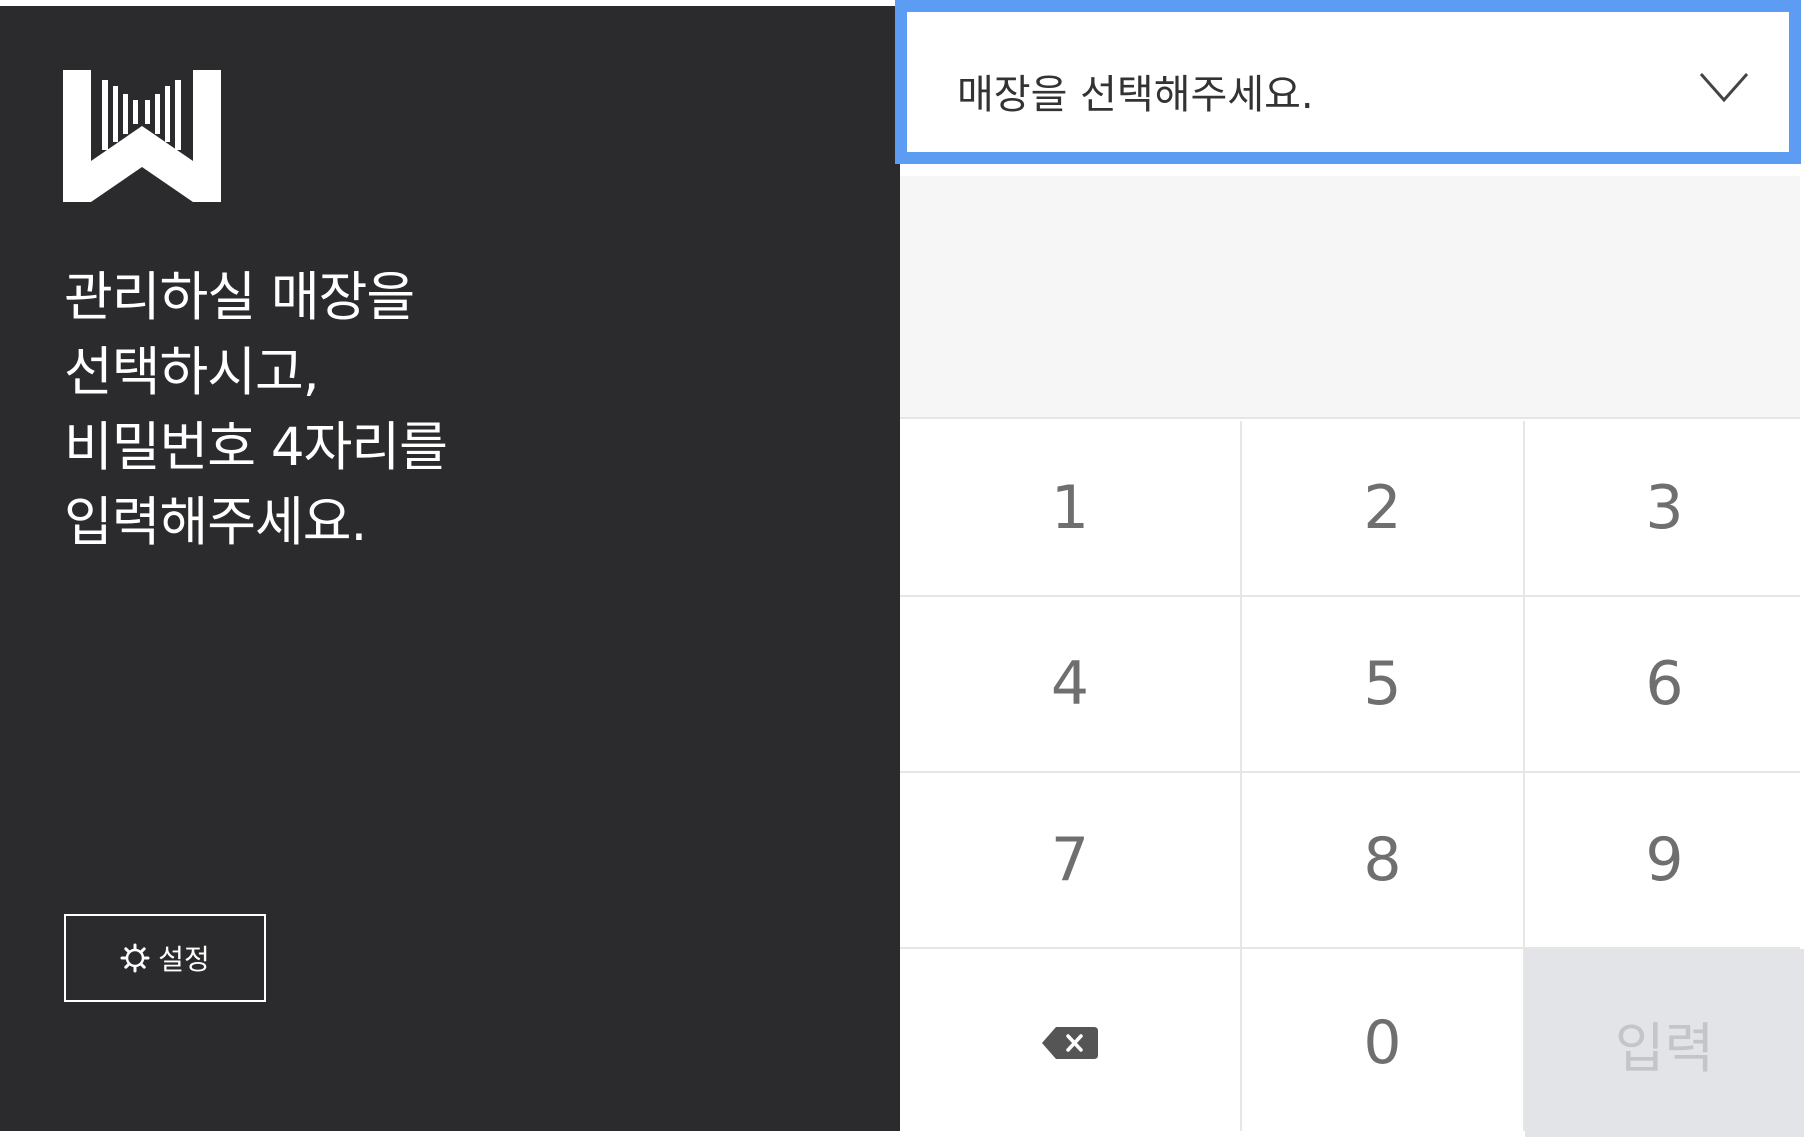  I want to click on store-select: 매장을 선택해주세요., so click(1348, 82).